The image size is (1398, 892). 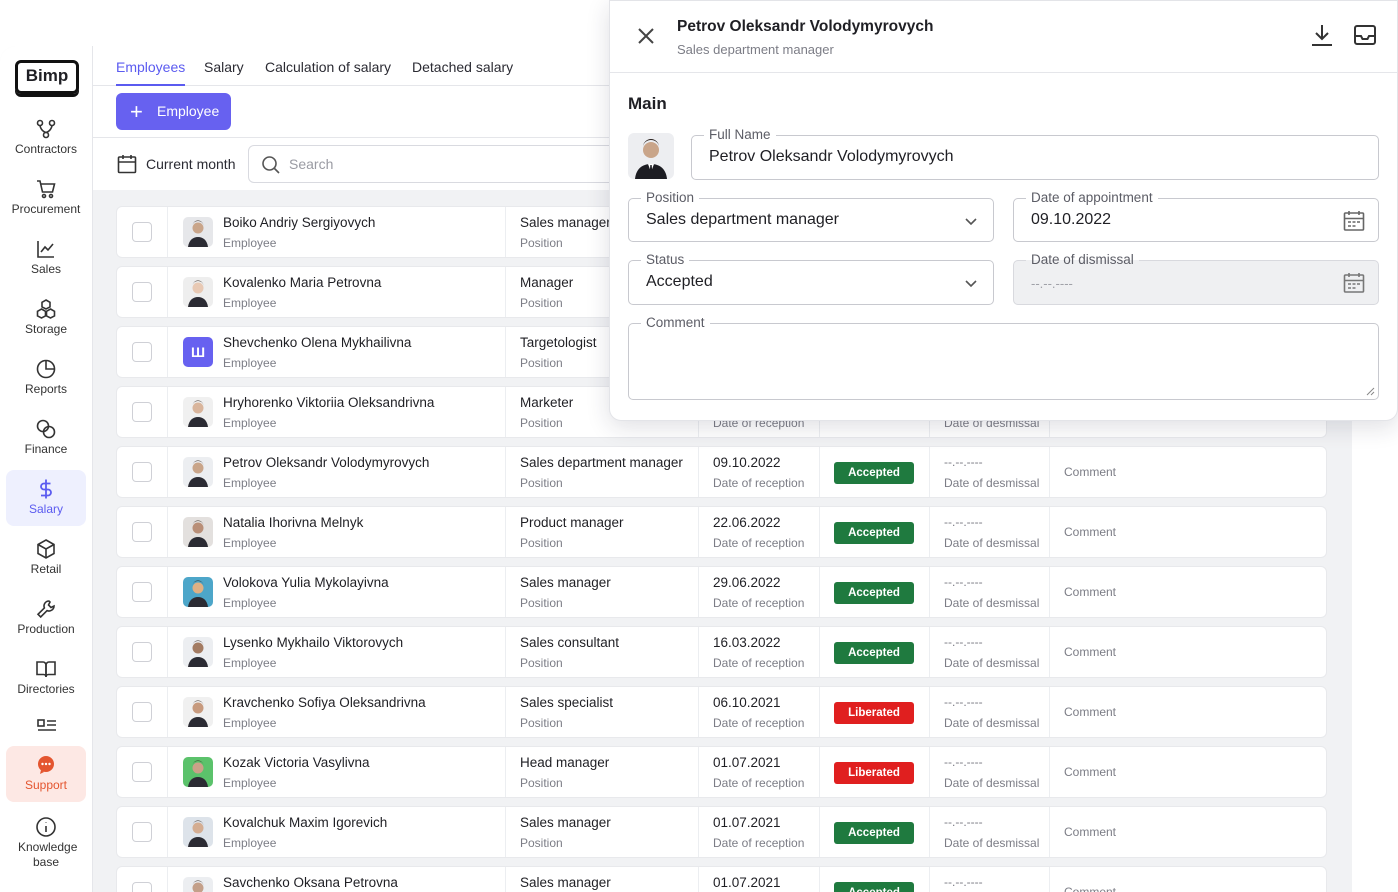 I want to click on sidebar-item-finance: Finance, so click(x=46, y=438).